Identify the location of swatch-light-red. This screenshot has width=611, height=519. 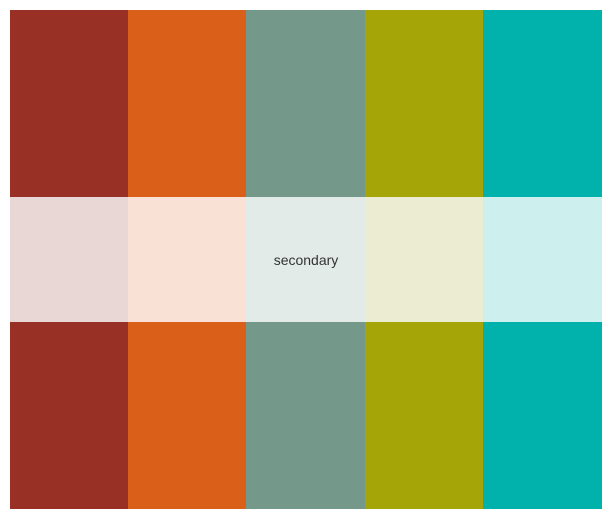
(69, 259).